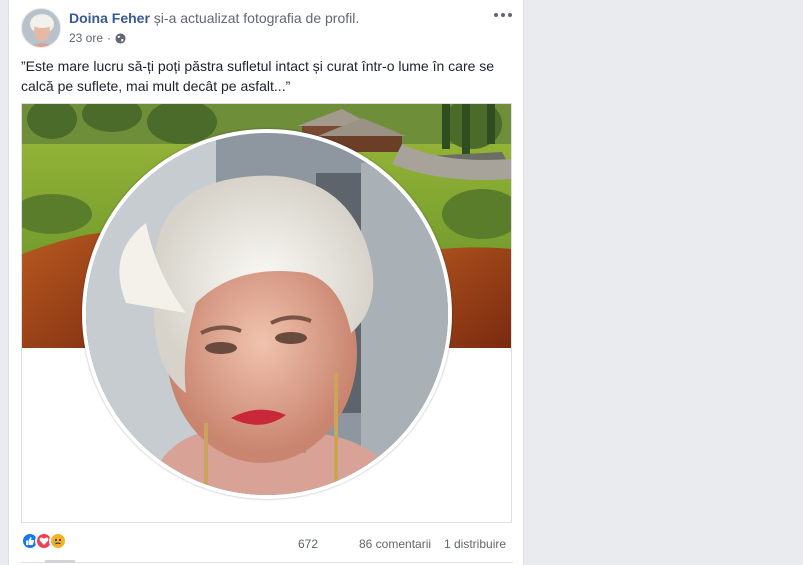 The width and height of the screenshot is (803, 565). Describe the element at coordinates (256, 18) in the screenshot. I see `post-action-text: și-a actualizat fotografia de profil.` at that location.